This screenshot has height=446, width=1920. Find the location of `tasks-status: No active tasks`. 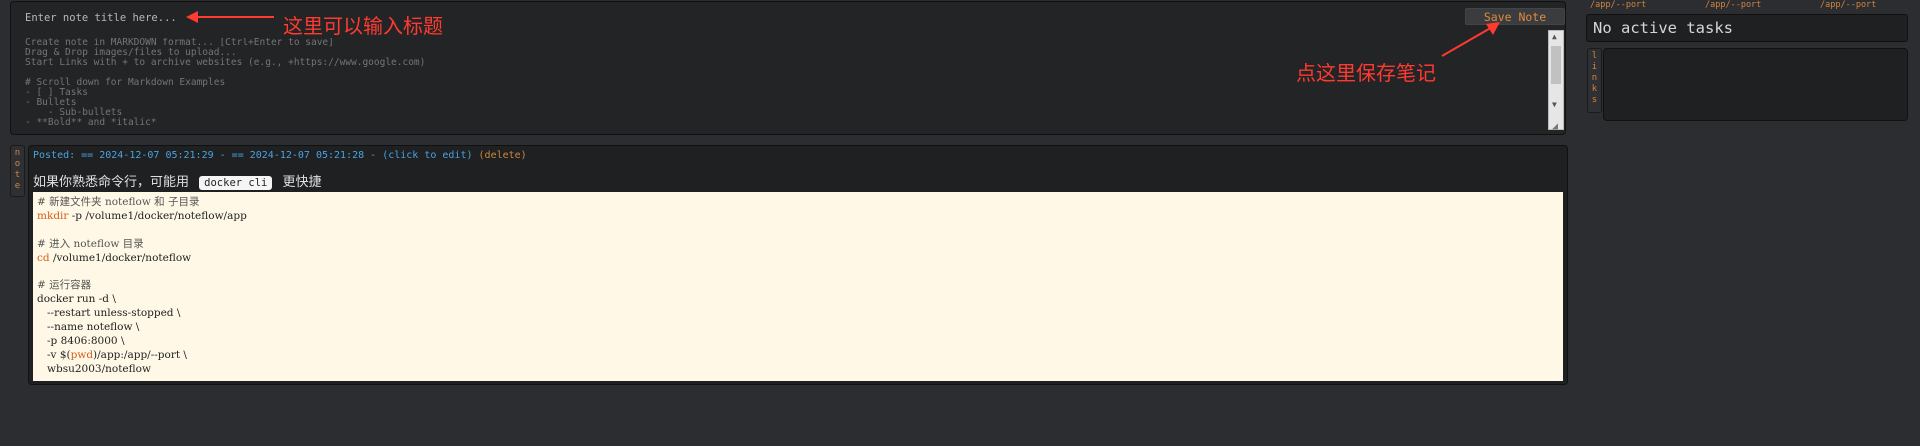

tasks-status: No active tasks is located at coordinates (1663, 28).